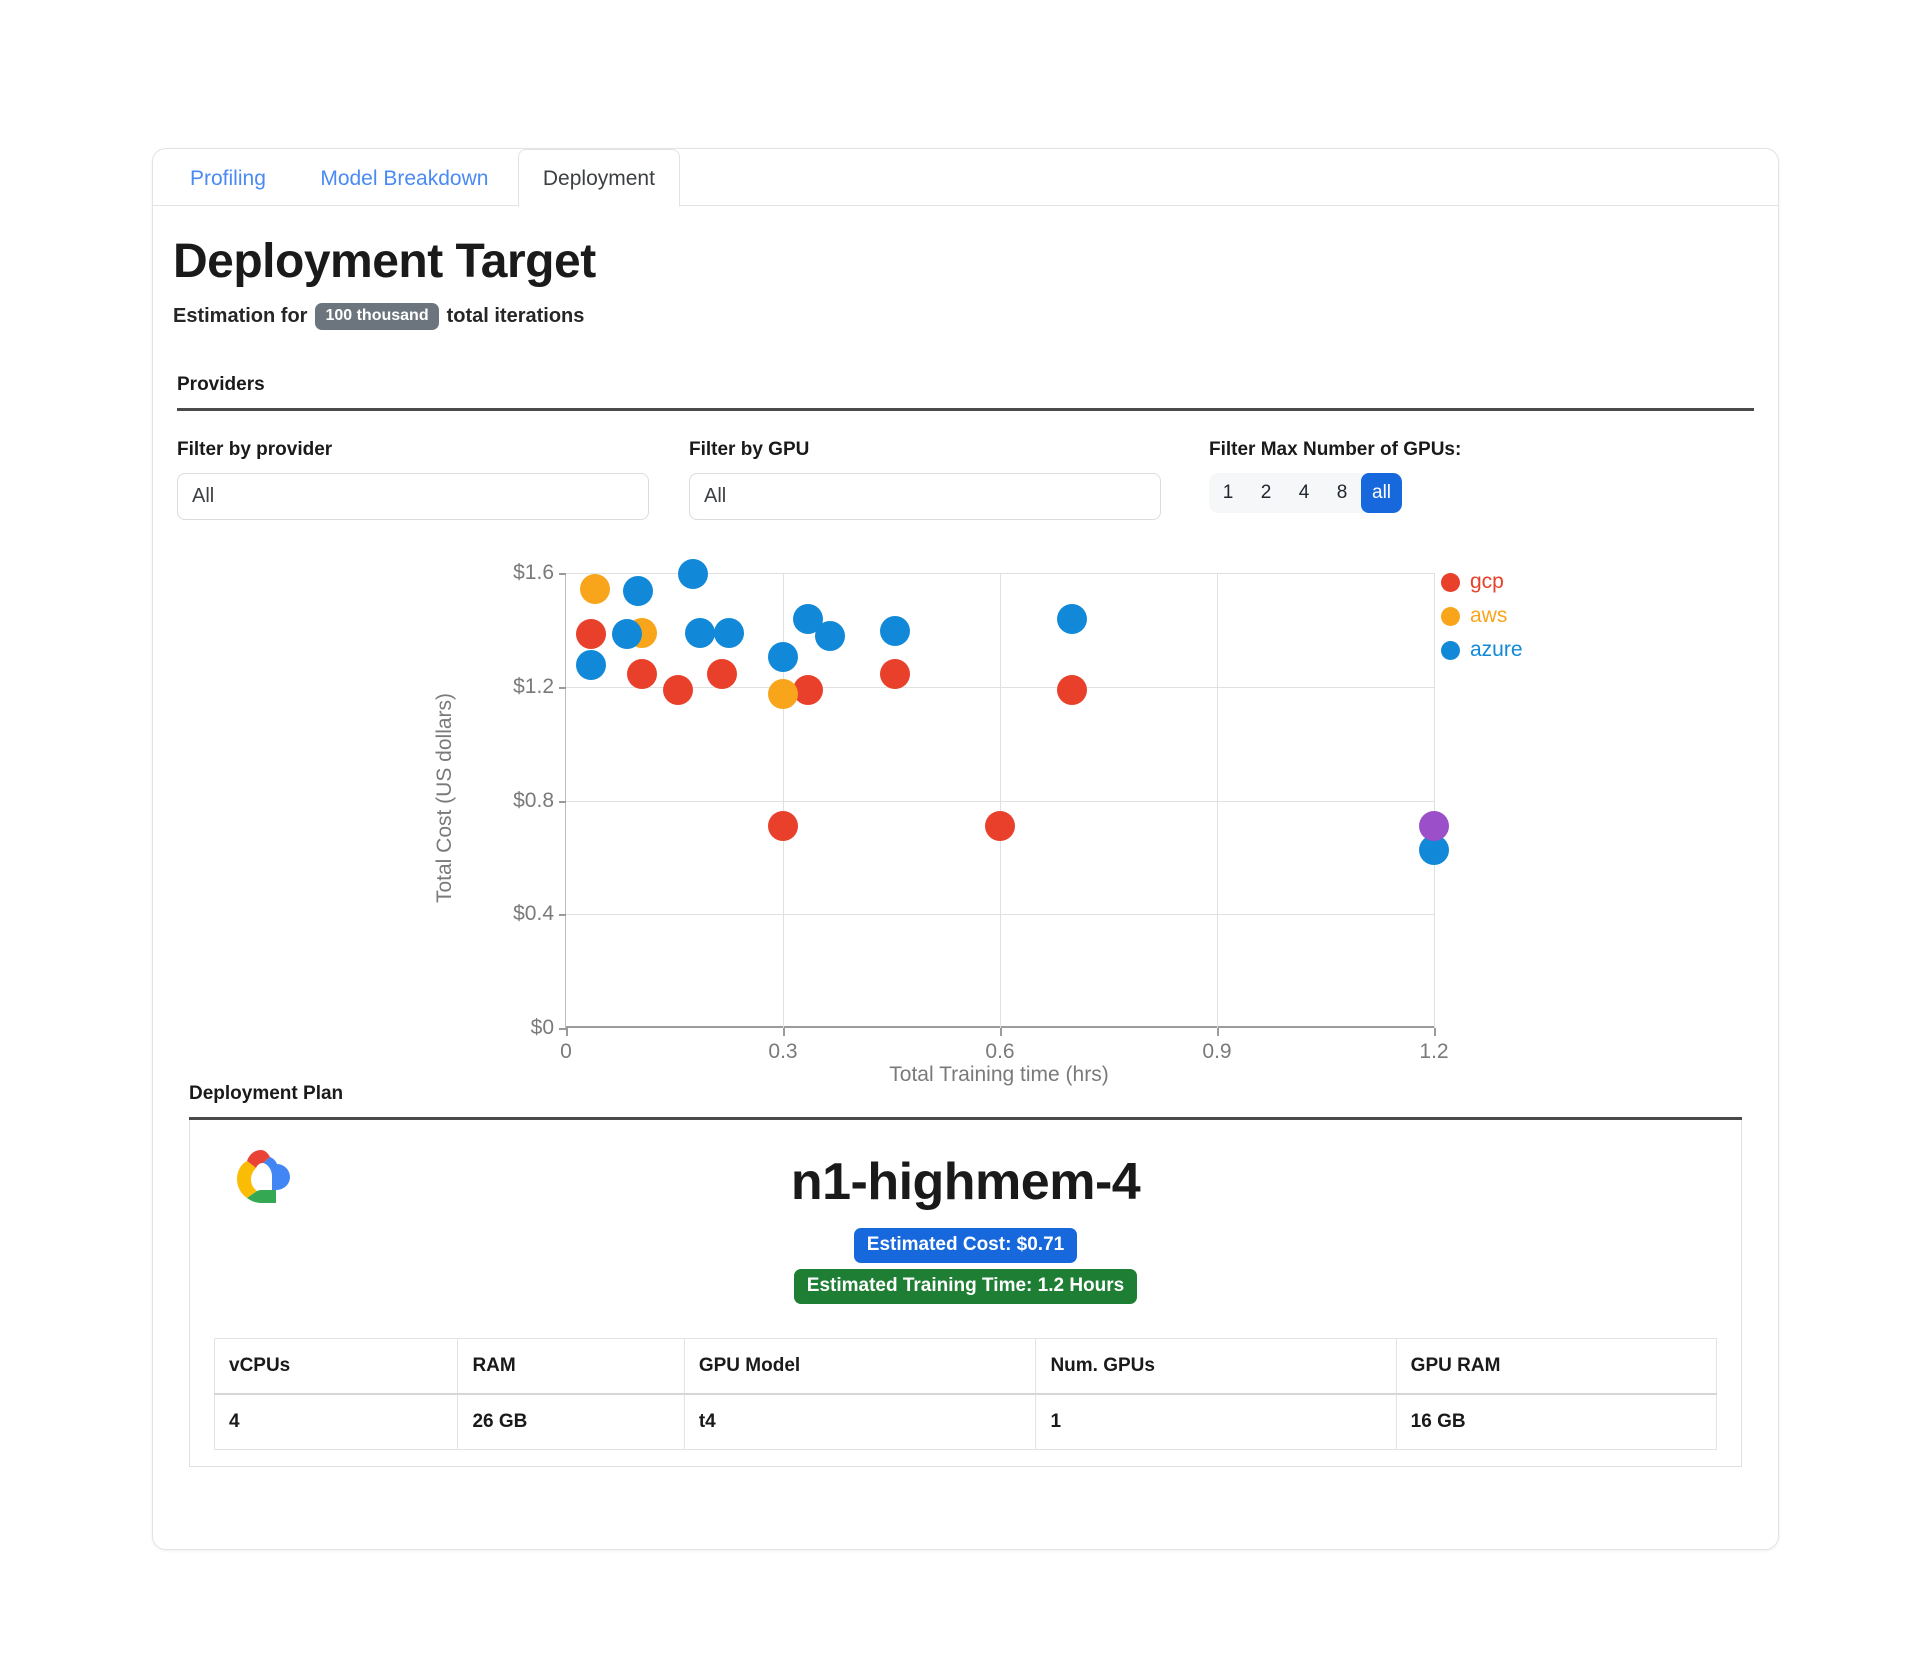 Image resolution: width=1920 pixels, height=1680 pixels. What do you see at coordinates (1342, 493) in the screenshot?
I see `max-gpus-option-8: 8` at bounding box center [1342, 493].